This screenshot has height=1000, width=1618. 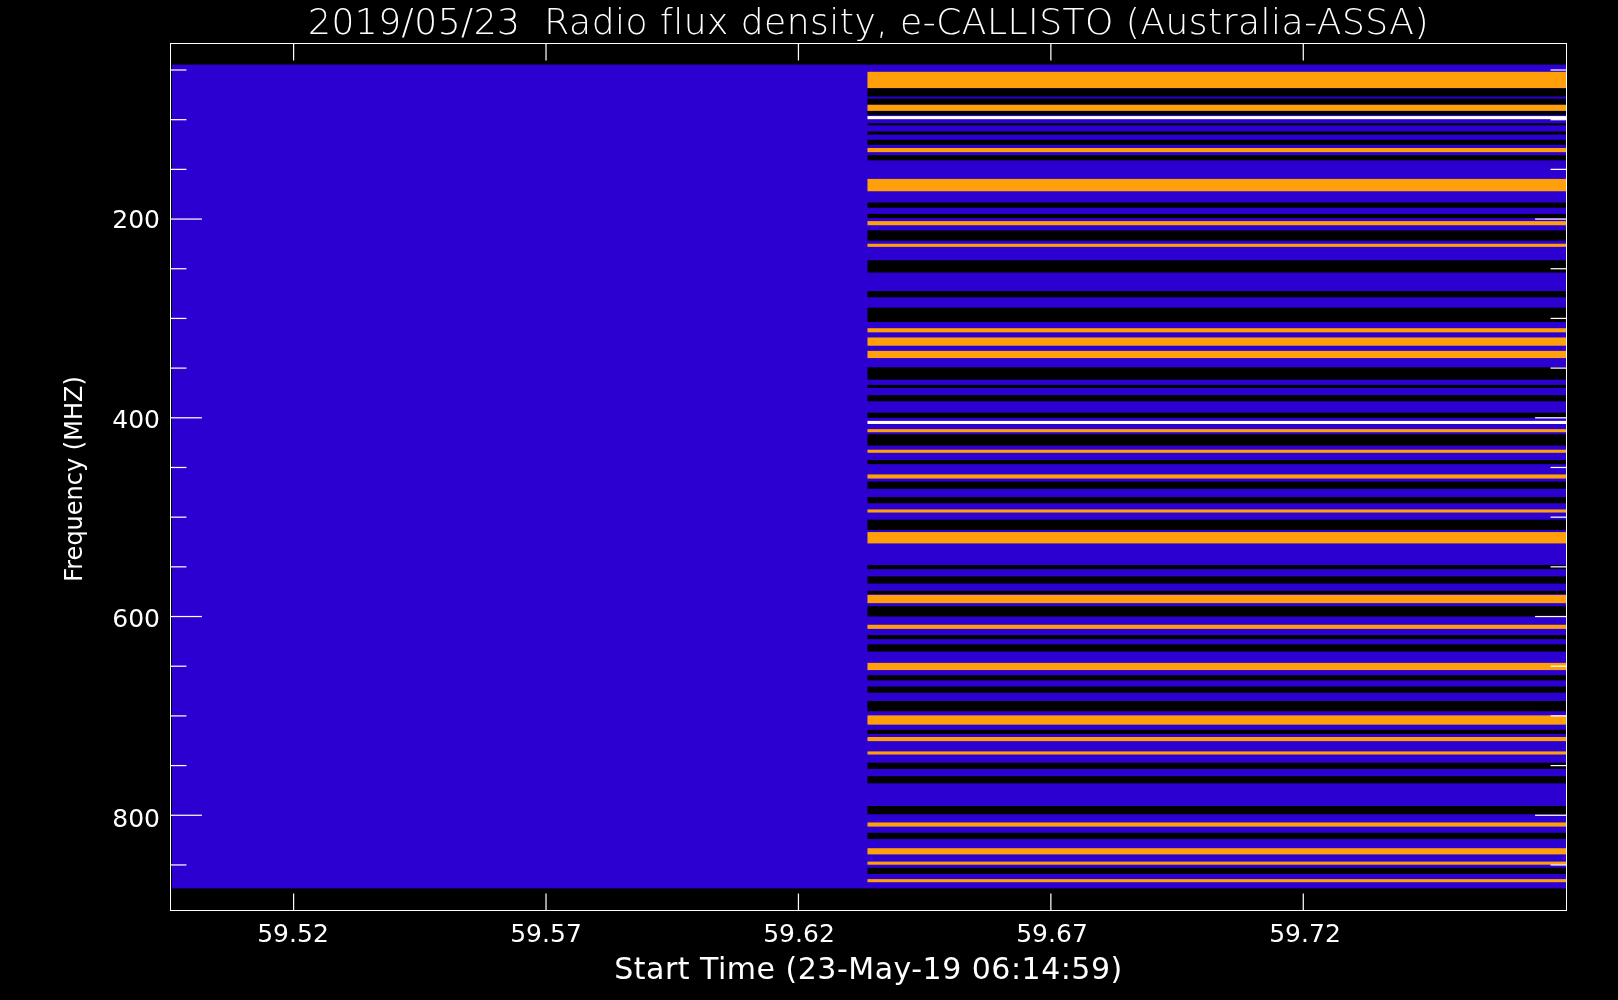 I want to click on chart-title: 2019/05/23 Radio flux density, e-CALLISTO (Australia-ASSA), so click(x=868, y=21).